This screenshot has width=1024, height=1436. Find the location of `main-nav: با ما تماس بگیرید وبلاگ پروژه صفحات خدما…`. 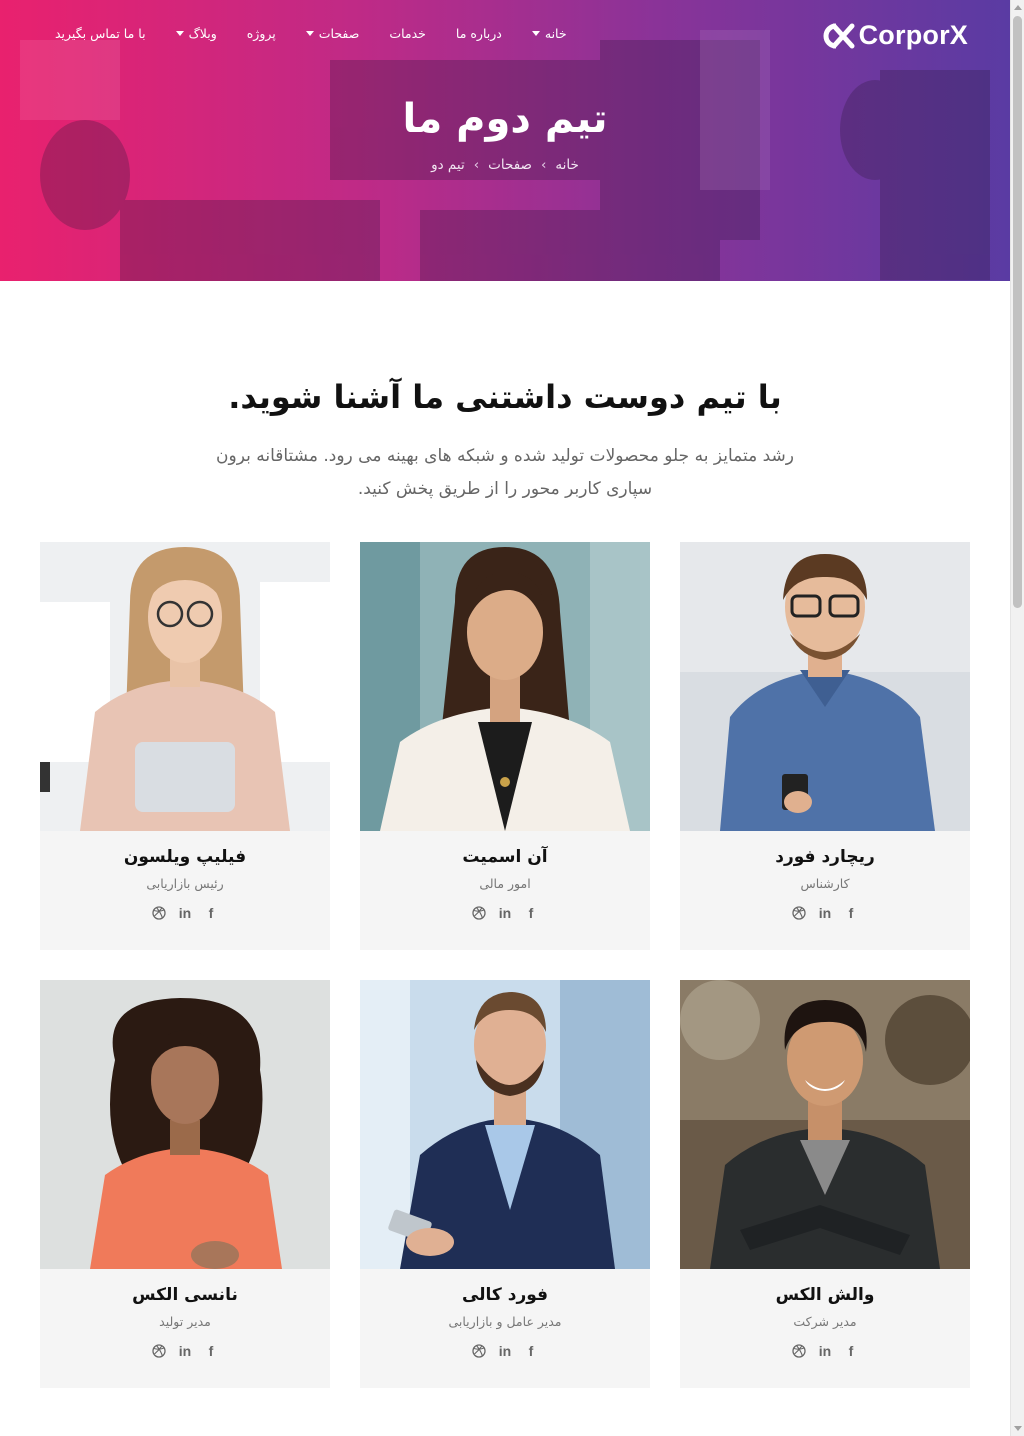

main-nav: با ما تماس بگیرید وبلاگ پروژه صفحات خدما… is located at coordinates (326, 33).